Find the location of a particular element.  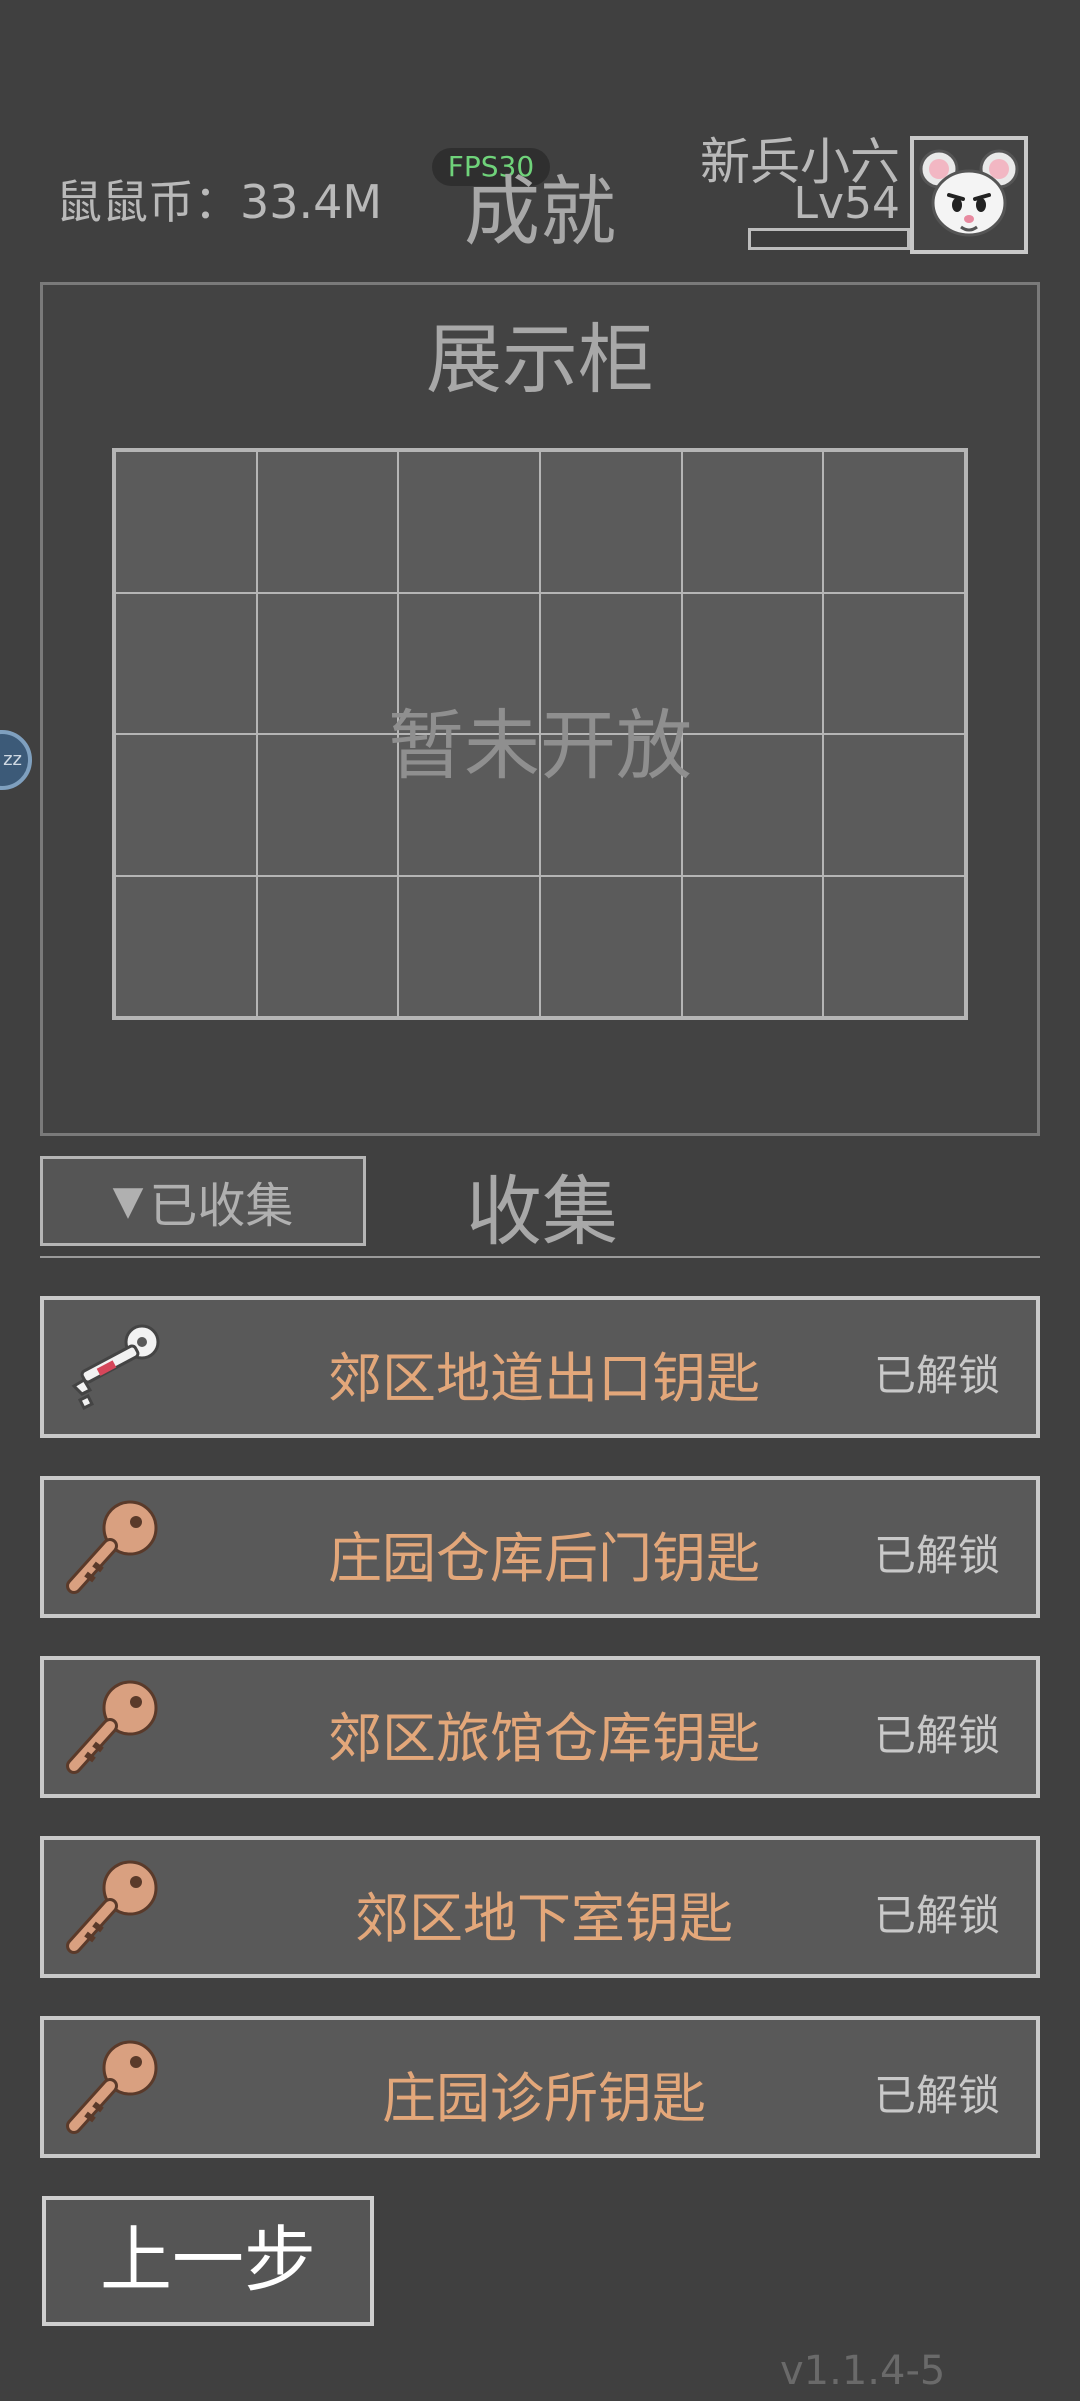

triangle-down-icon: ▼ is located at coordinates (128, 1201).